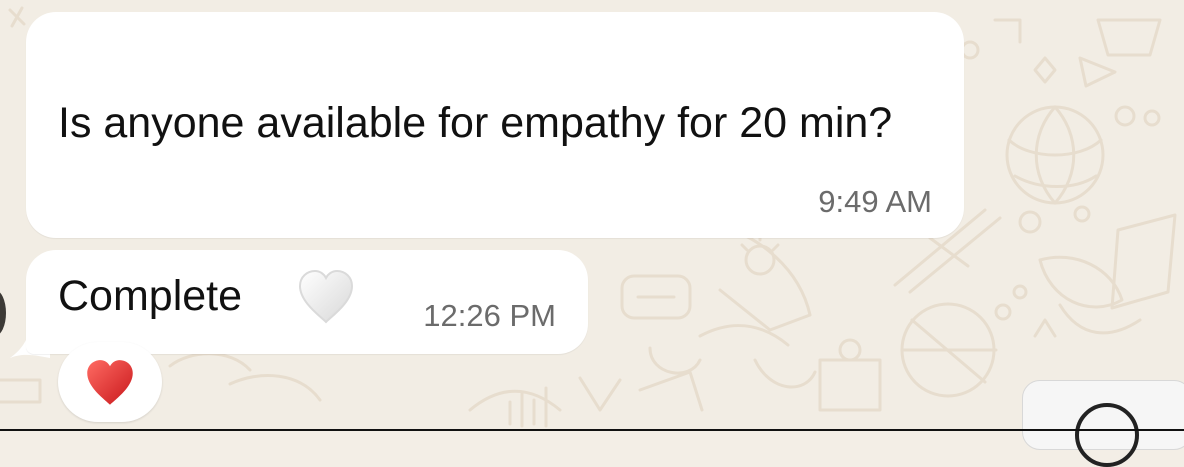  Describe the element at coordinates (450, 61) in the screenshot. I see `sender-name` at that location.